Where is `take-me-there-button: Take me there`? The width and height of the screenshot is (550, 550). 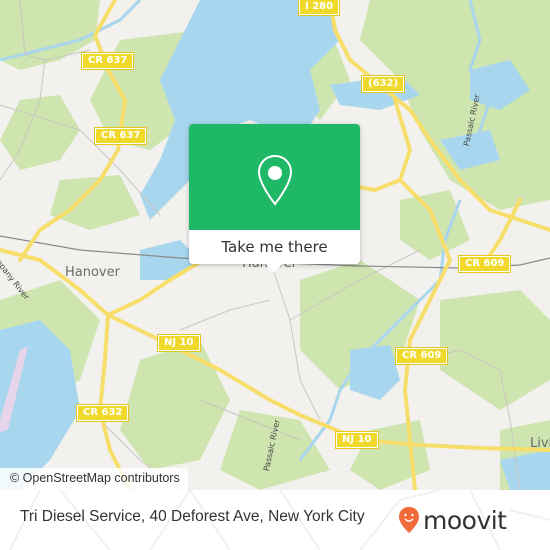
take-me-there-button: Take me there is located at coordinates (274, 247).